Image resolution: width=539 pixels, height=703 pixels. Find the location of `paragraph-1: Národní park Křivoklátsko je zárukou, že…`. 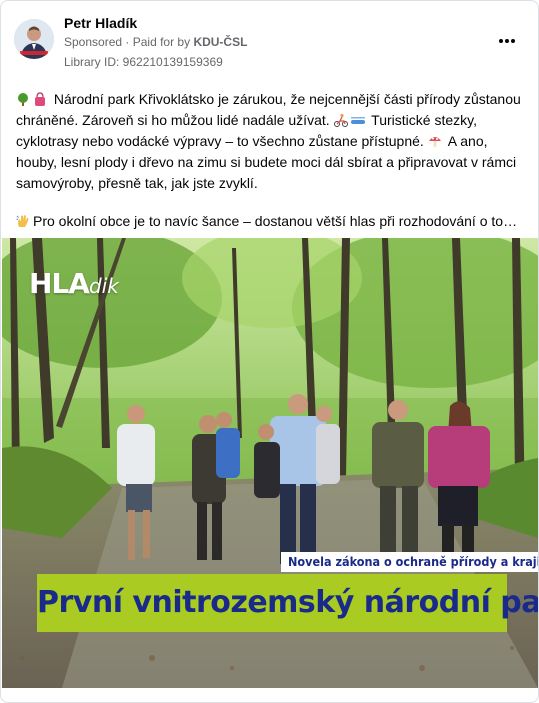

paragraph-1: Národní park Křivoklátsko je zárukou, že… is located at coordinates (272, 141).